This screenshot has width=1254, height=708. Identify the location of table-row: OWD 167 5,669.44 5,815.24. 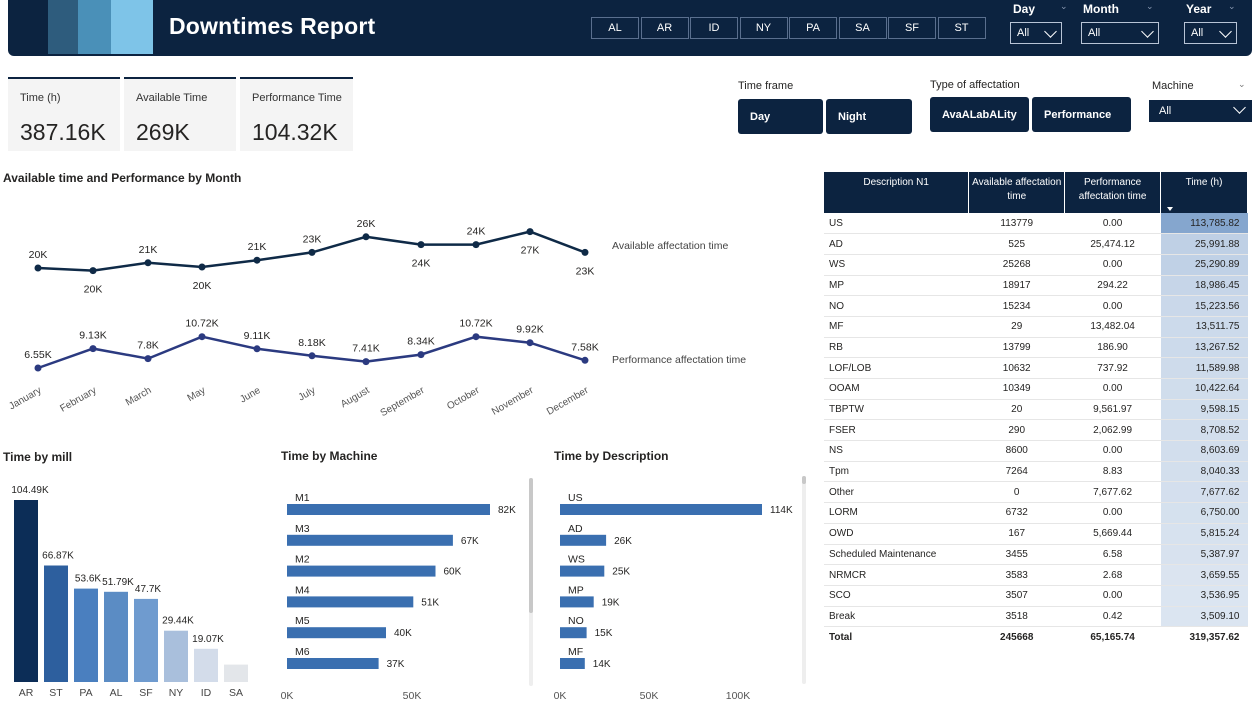
(1036, 534).